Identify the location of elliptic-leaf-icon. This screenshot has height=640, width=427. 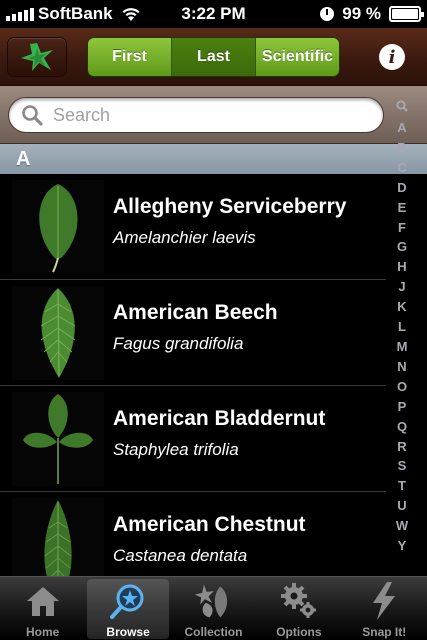
(58, 333).